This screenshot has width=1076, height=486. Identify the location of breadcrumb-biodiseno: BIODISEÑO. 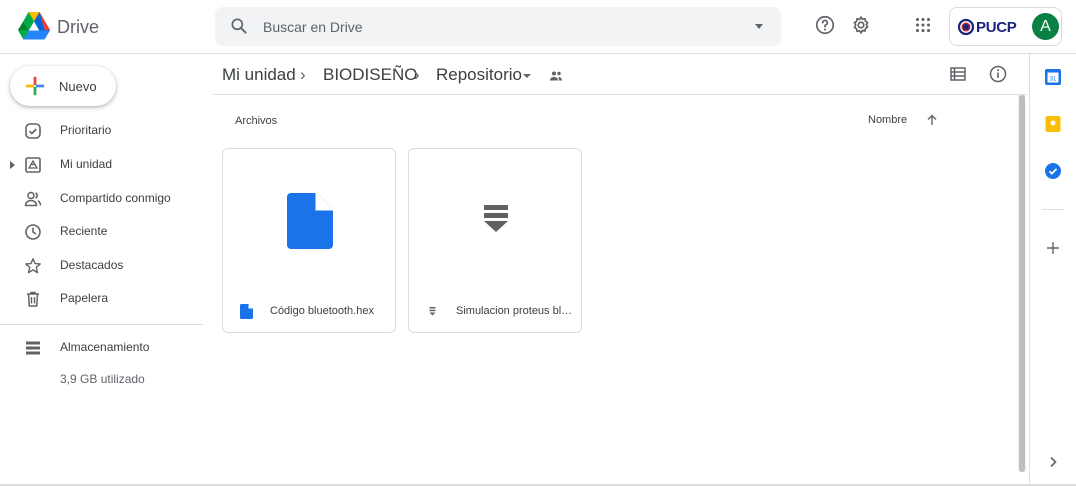
(370, 75).